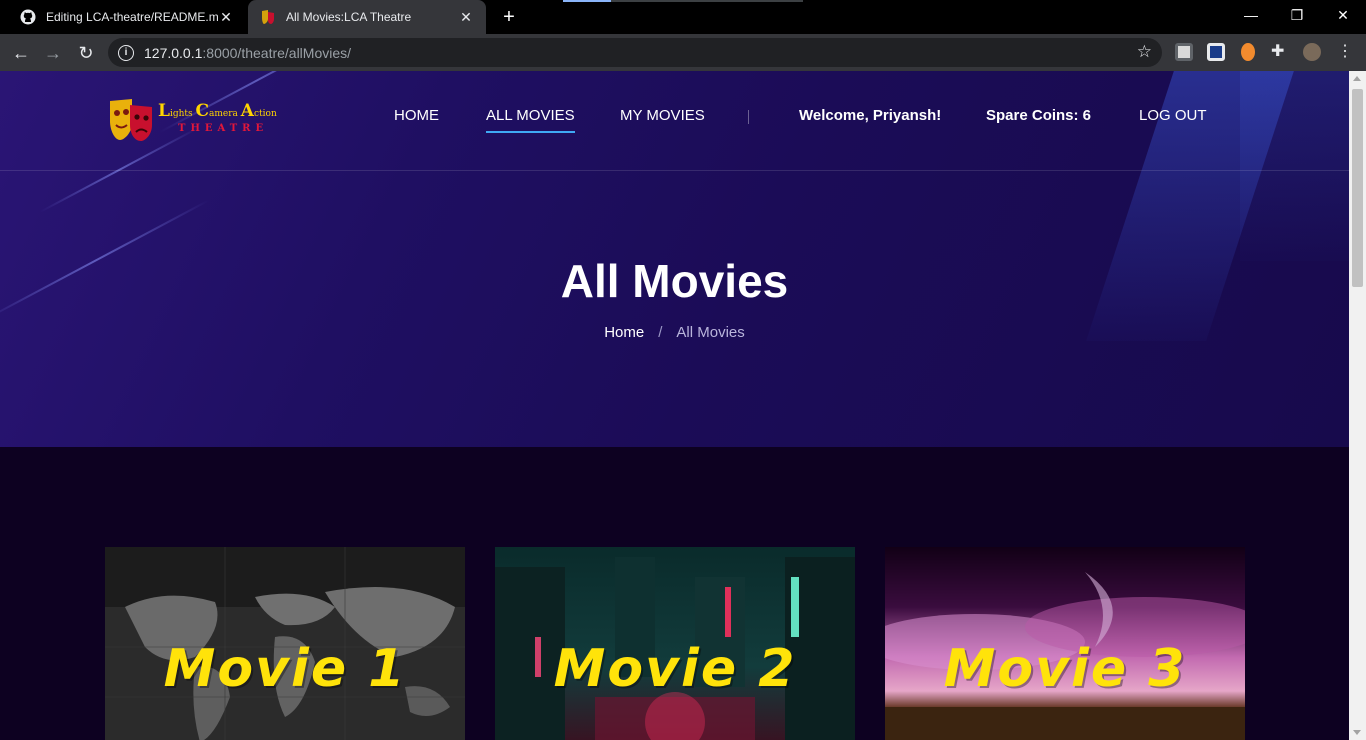 The width and height of the screenshot is (1366, 740). I want to click on site-logo: Lights Camera Action THEATRE, so click(193, 121).